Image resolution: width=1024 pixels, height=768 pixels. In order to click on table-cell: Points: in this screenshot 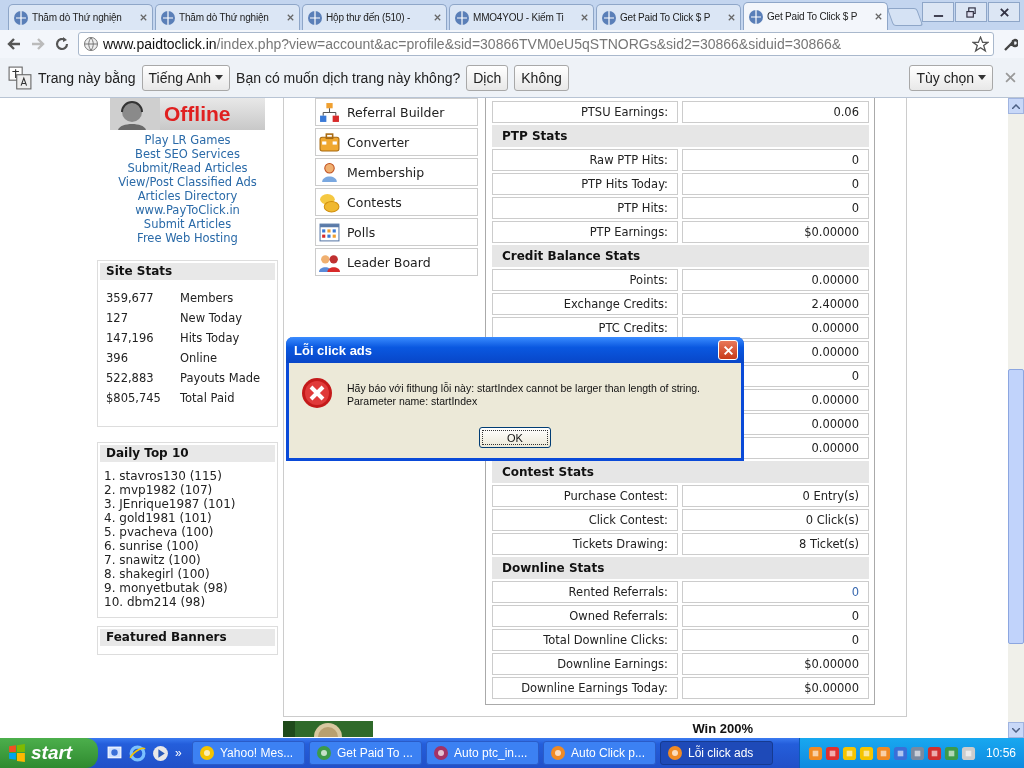, I will do `click(585, 280)`.